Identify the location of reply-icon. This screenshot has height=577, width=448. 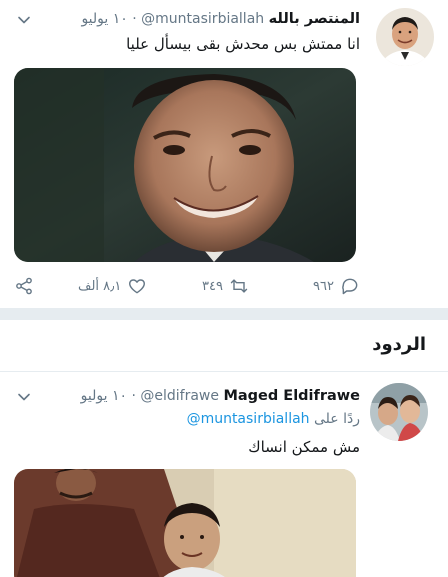
(350, 286).